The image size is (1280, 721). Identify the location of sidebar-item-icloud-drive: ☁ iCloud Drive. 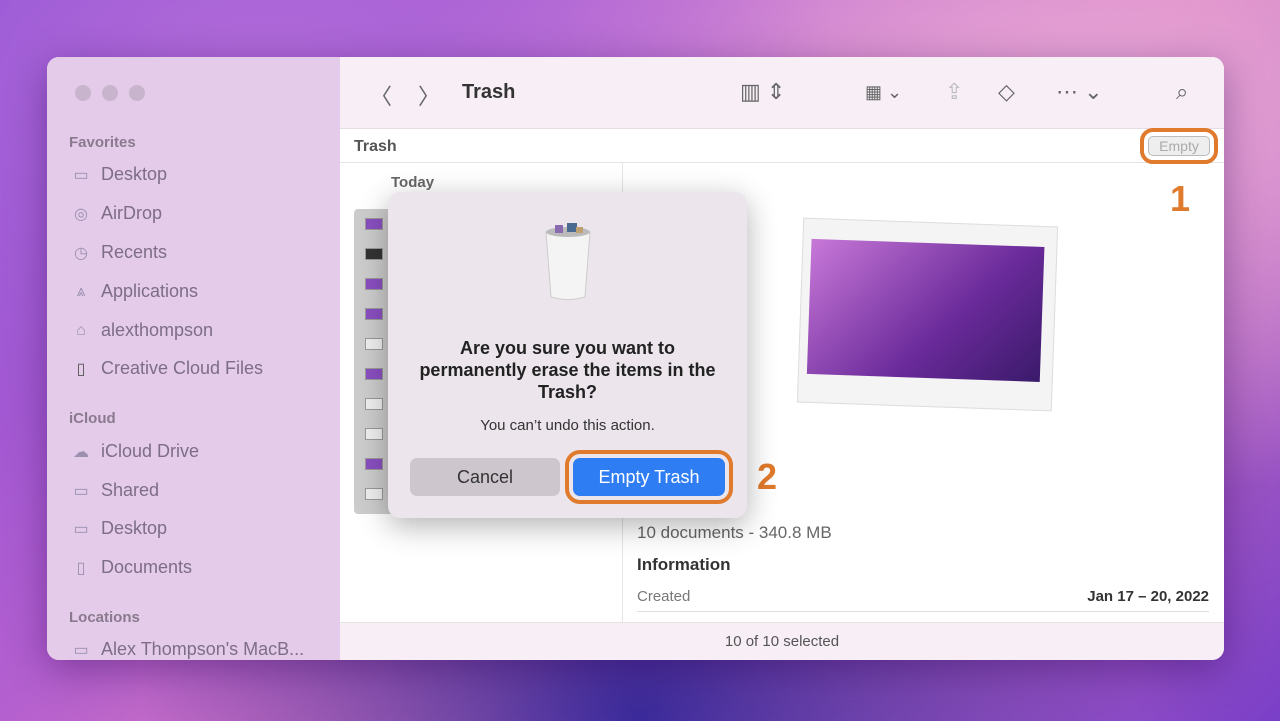
(135, 451).